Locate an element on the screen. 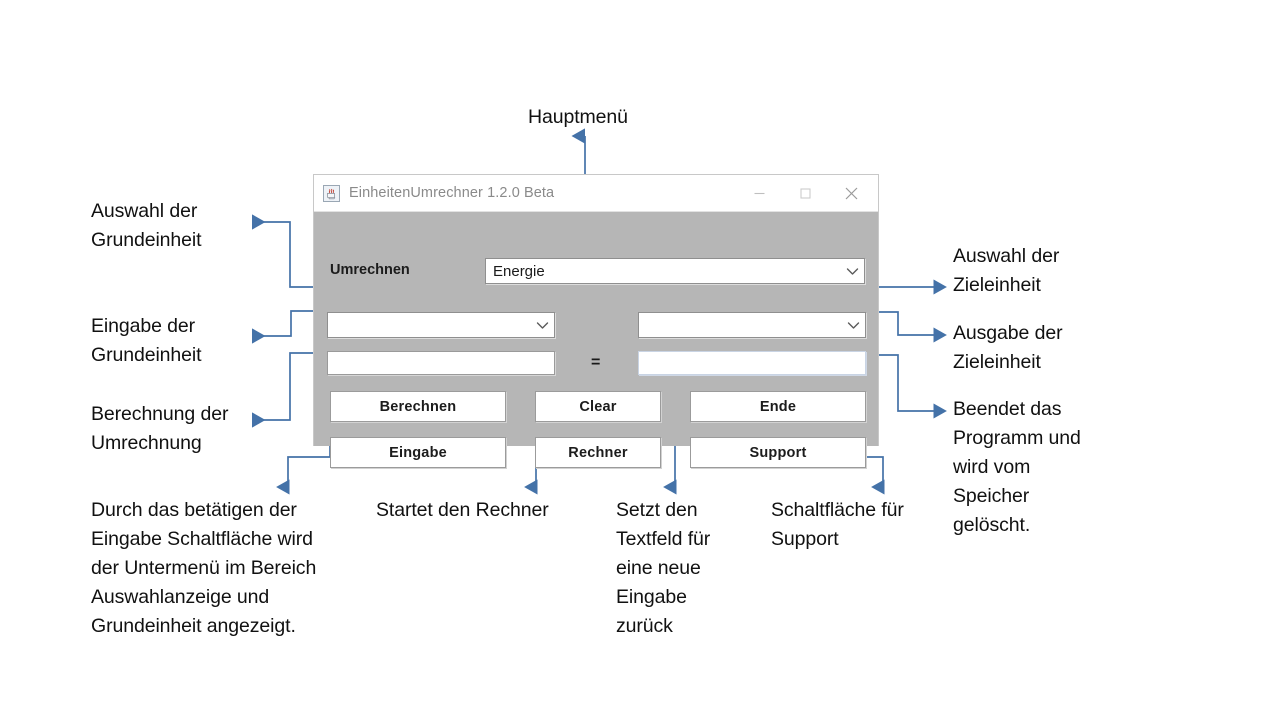  berechnen-button: Berechnen is located at coordinates (418, 406).